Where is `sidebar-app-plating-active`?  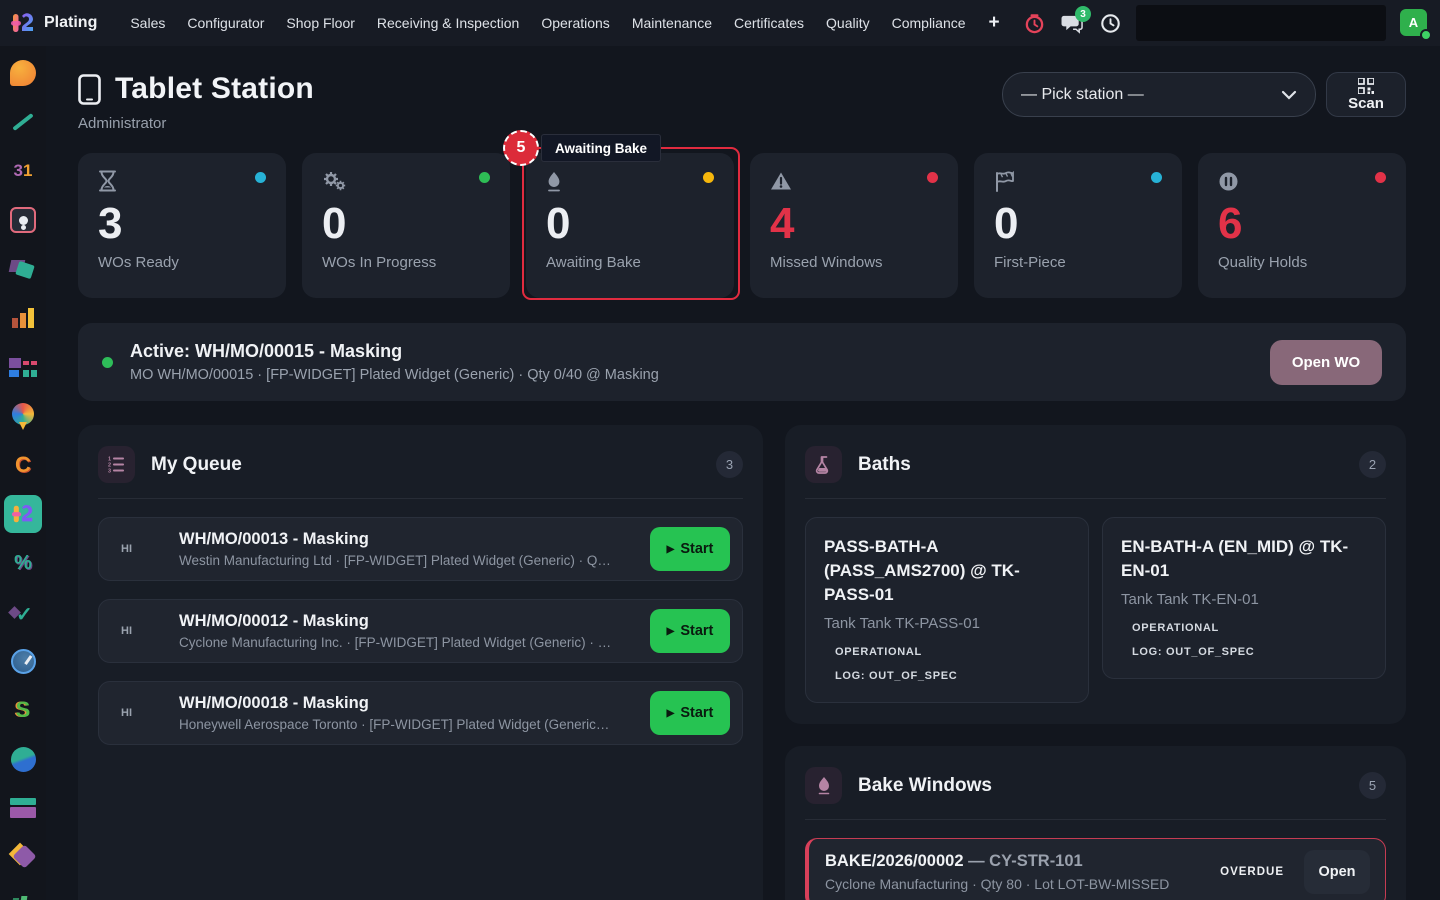
sidebar-app-plating-active is located at coordinates (23, 514).